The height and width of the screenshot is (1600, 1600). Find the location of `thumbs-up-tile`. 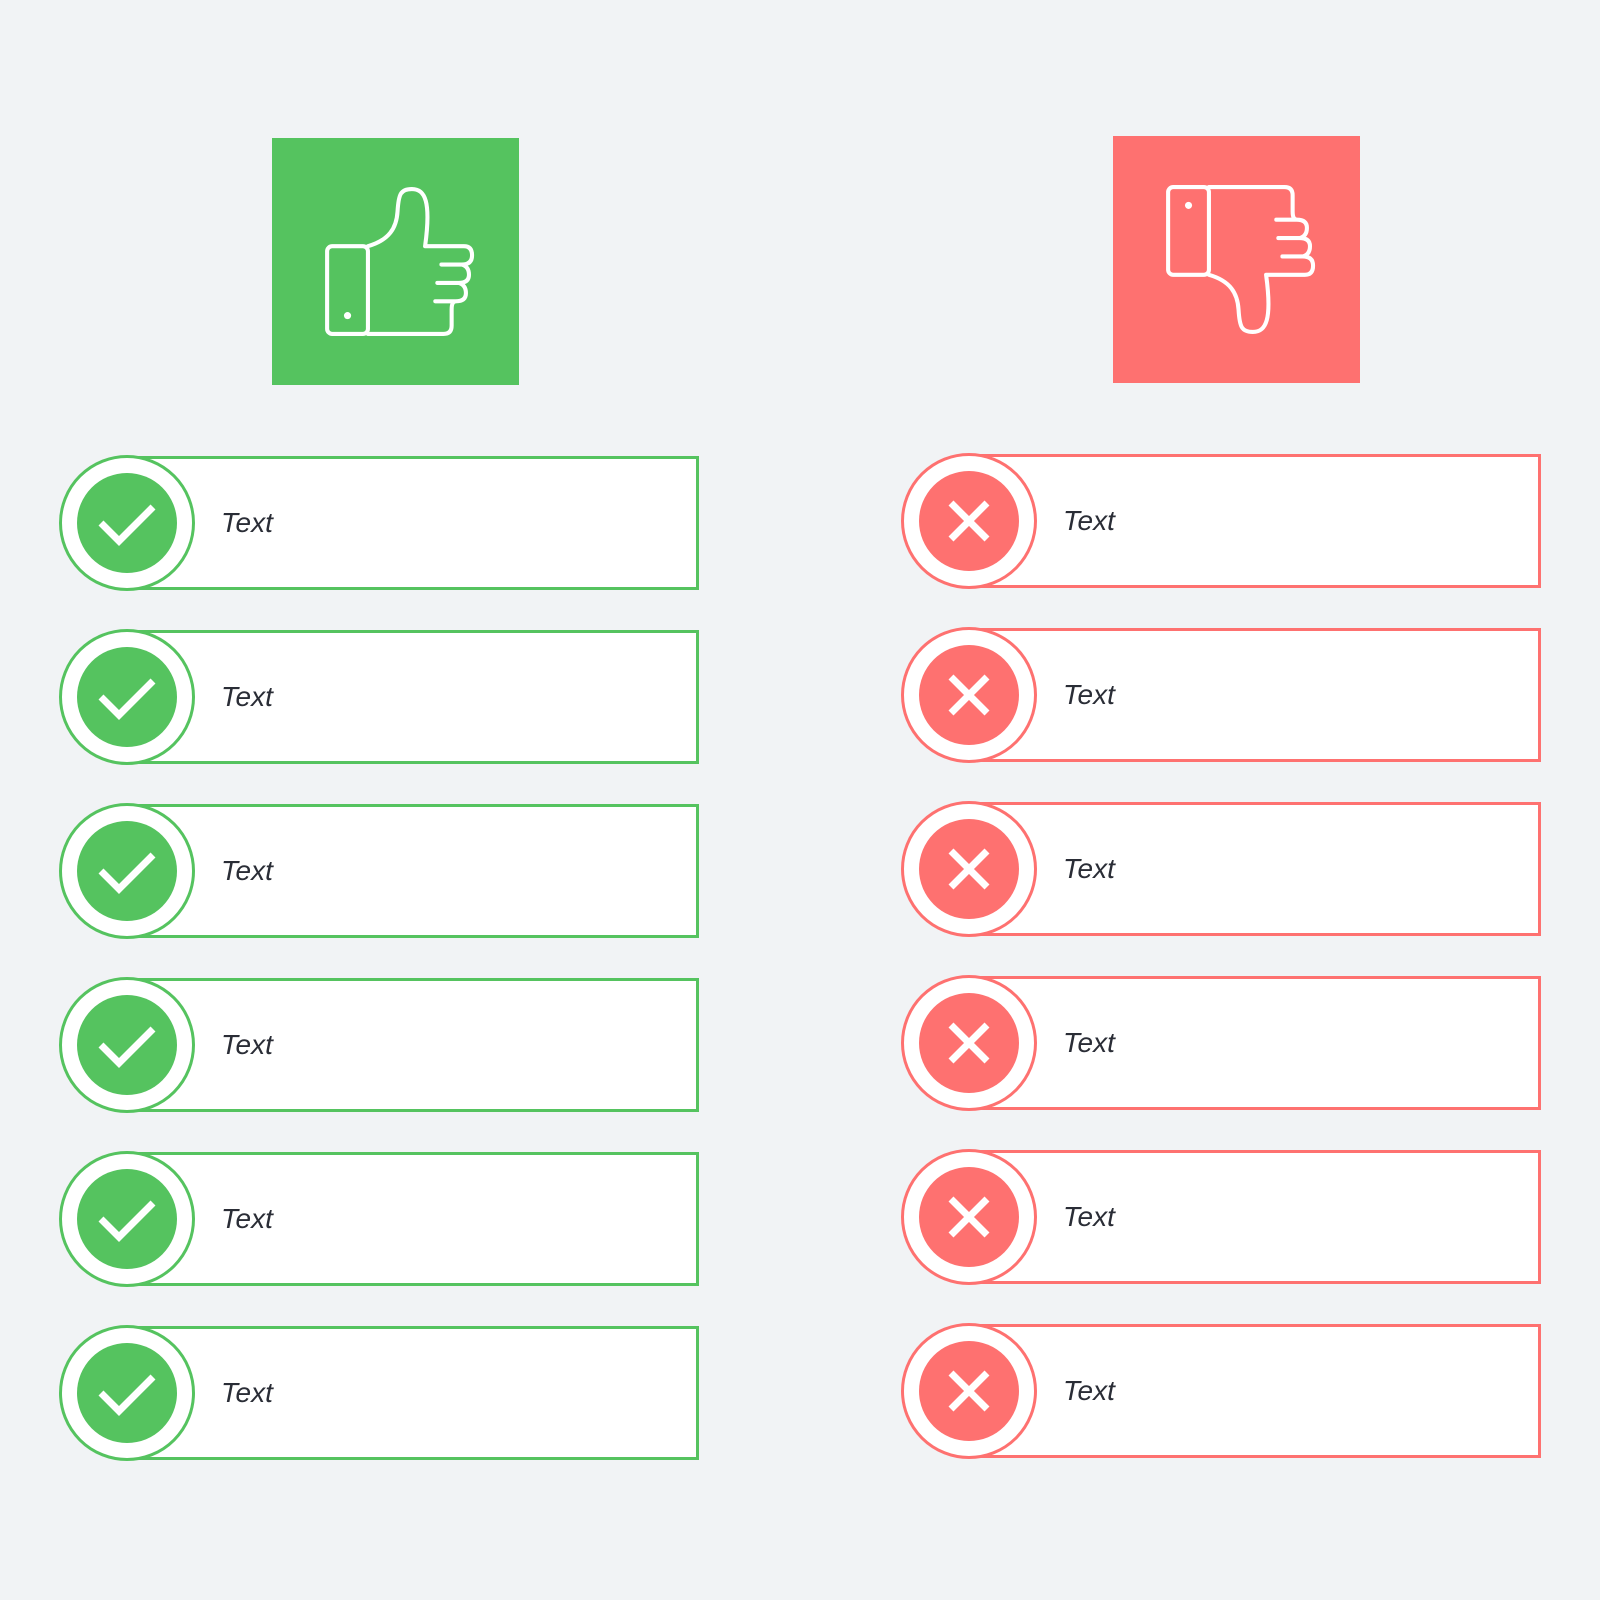

thumbs-up-tile is located at coordinates (395, 261).